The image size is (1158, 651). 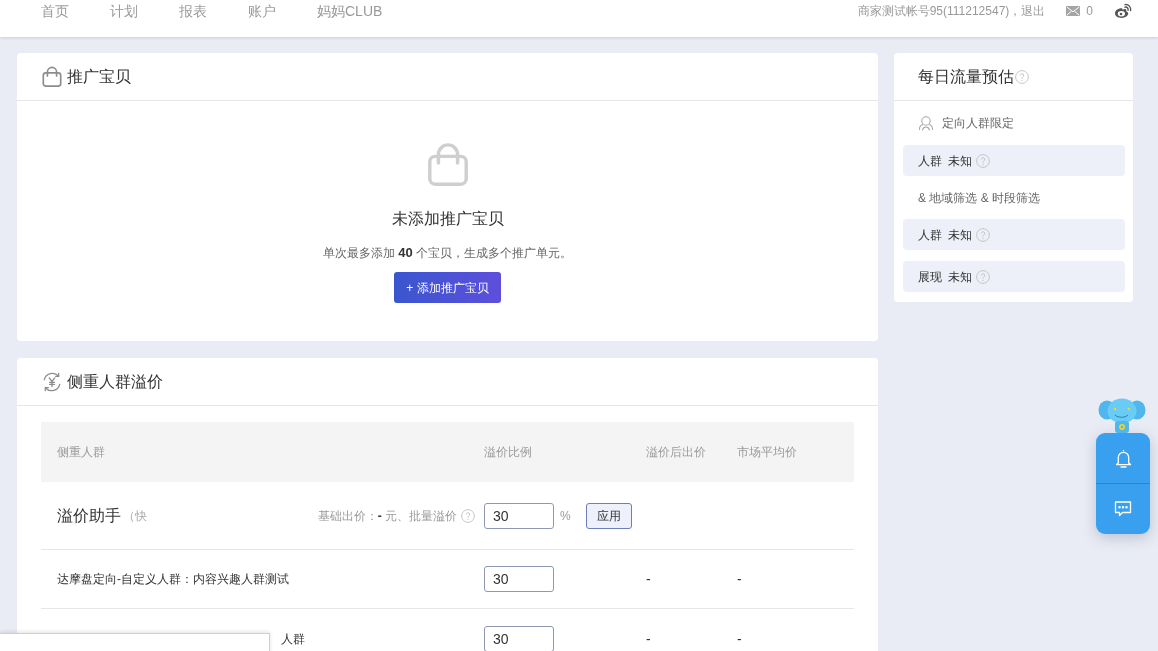 I want to click on filter-note: & 地域筛选 & 时段筛选, so click(x=979, y=198).